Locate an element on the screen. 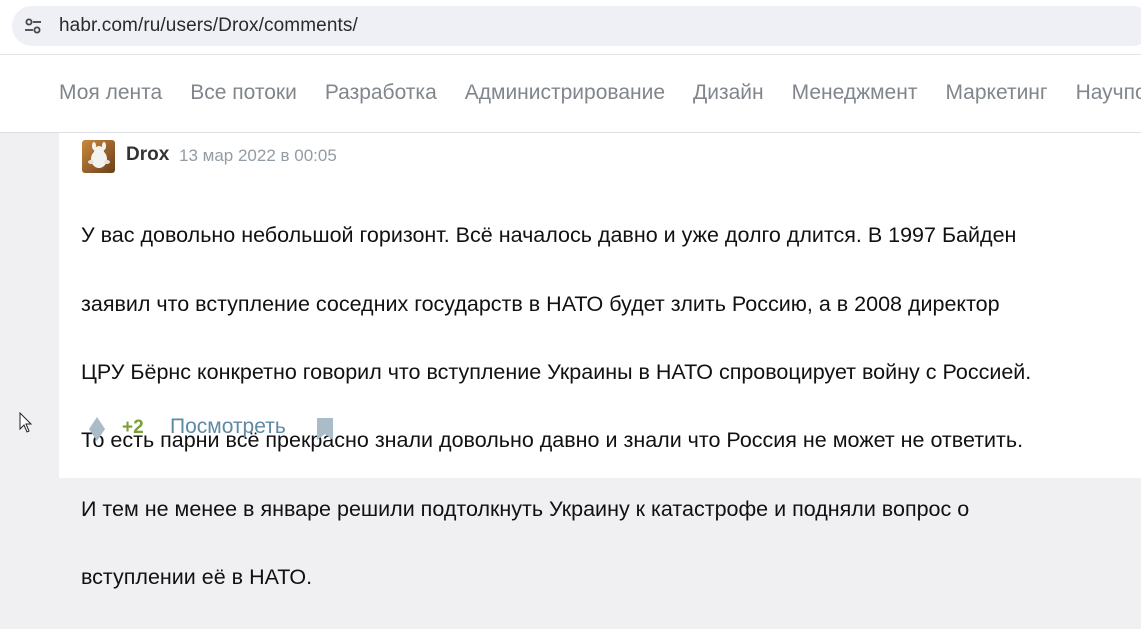 Image resolution: width=1141 pixels, height=629 pixels. nav-item-all-streams: Все потоки is located at coordinates (243, 93).